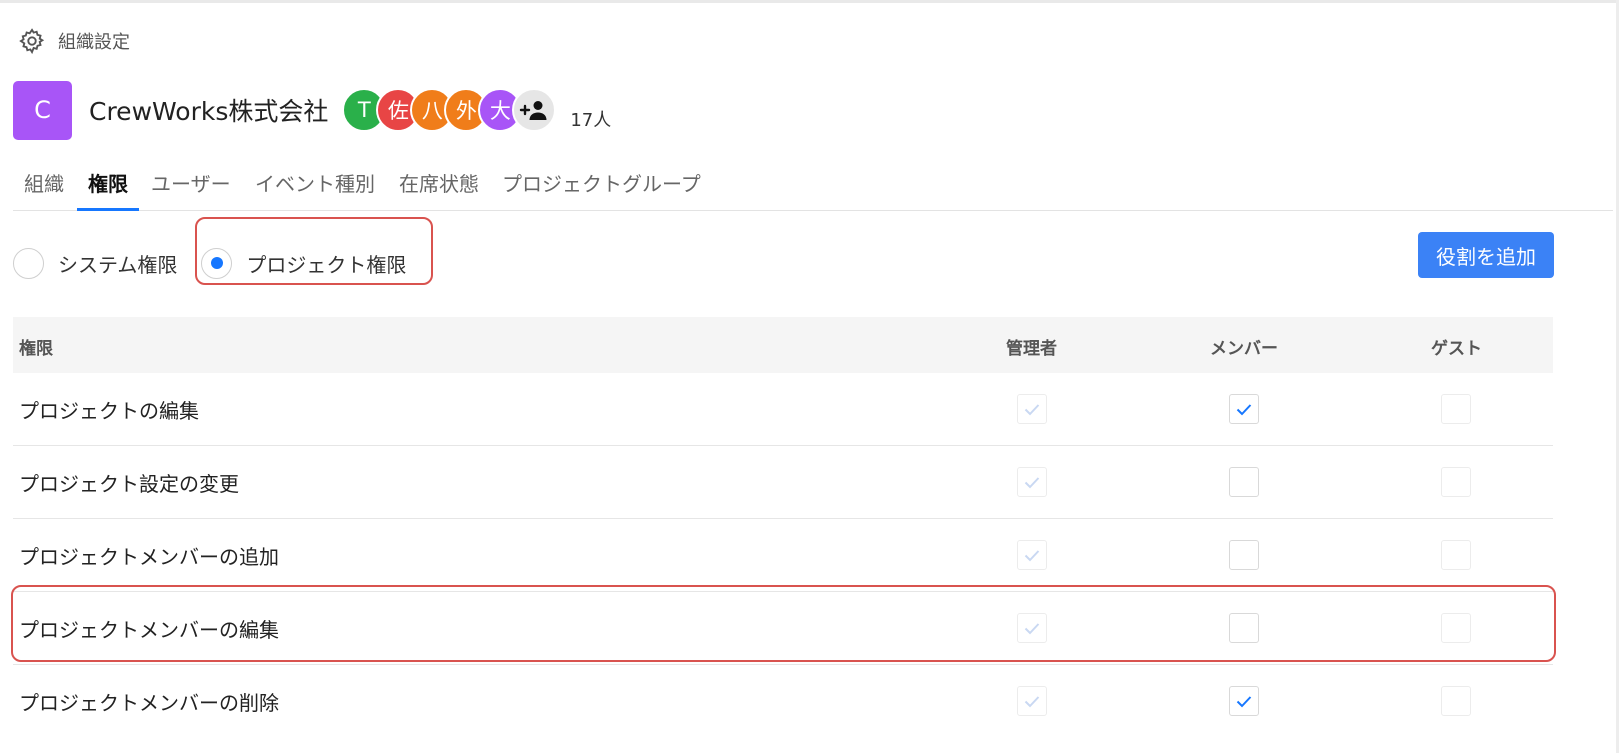 Image resolution: width=1619 pixels, height=753 pixels. I want to click on add-user-icon, so click(533, 110).